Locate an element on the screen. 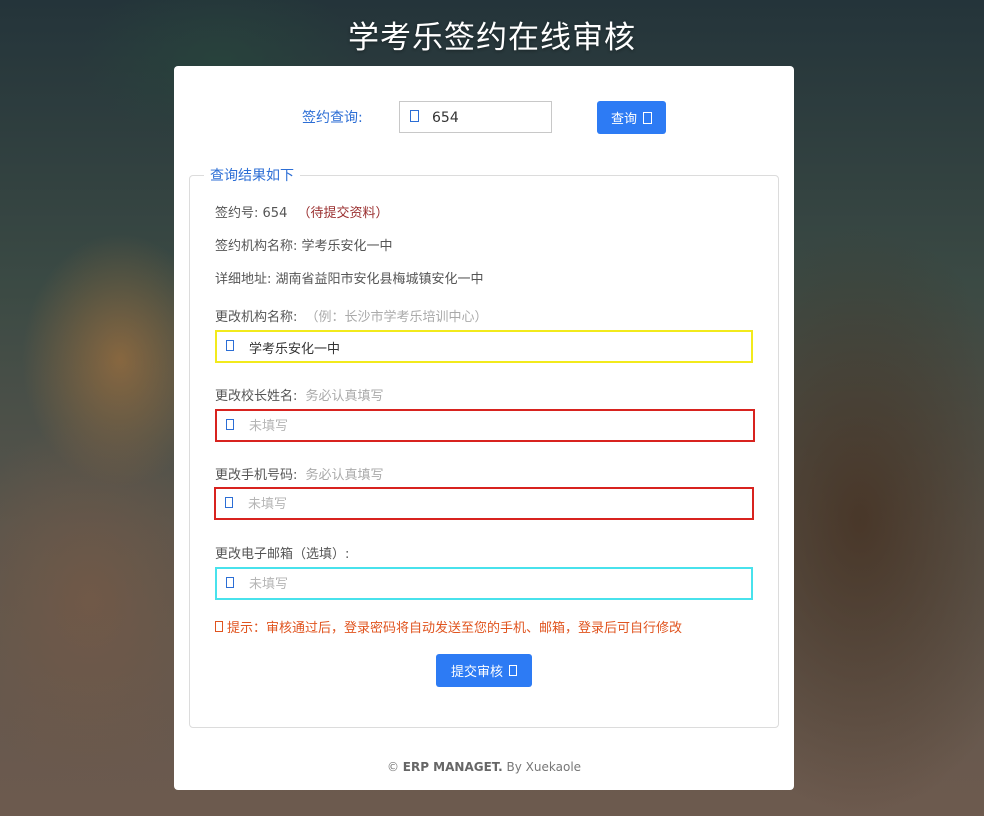 This screenshot has width=984, height=816. phone-box is located at coordinates (484, 503).